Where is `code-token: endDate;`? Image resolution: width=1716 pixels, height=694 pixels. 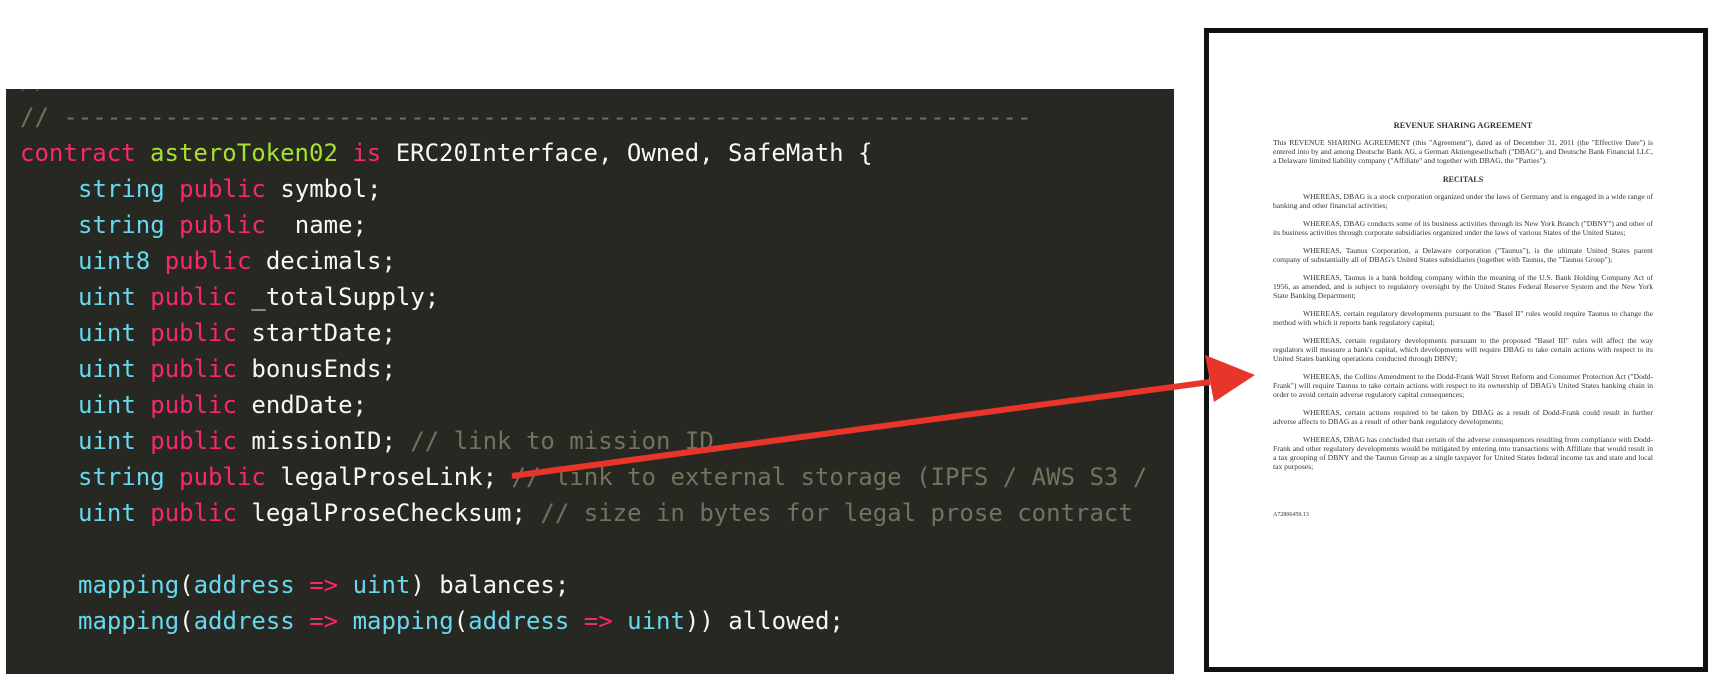 code-token: endDate; is located at coordinates (309, 405).